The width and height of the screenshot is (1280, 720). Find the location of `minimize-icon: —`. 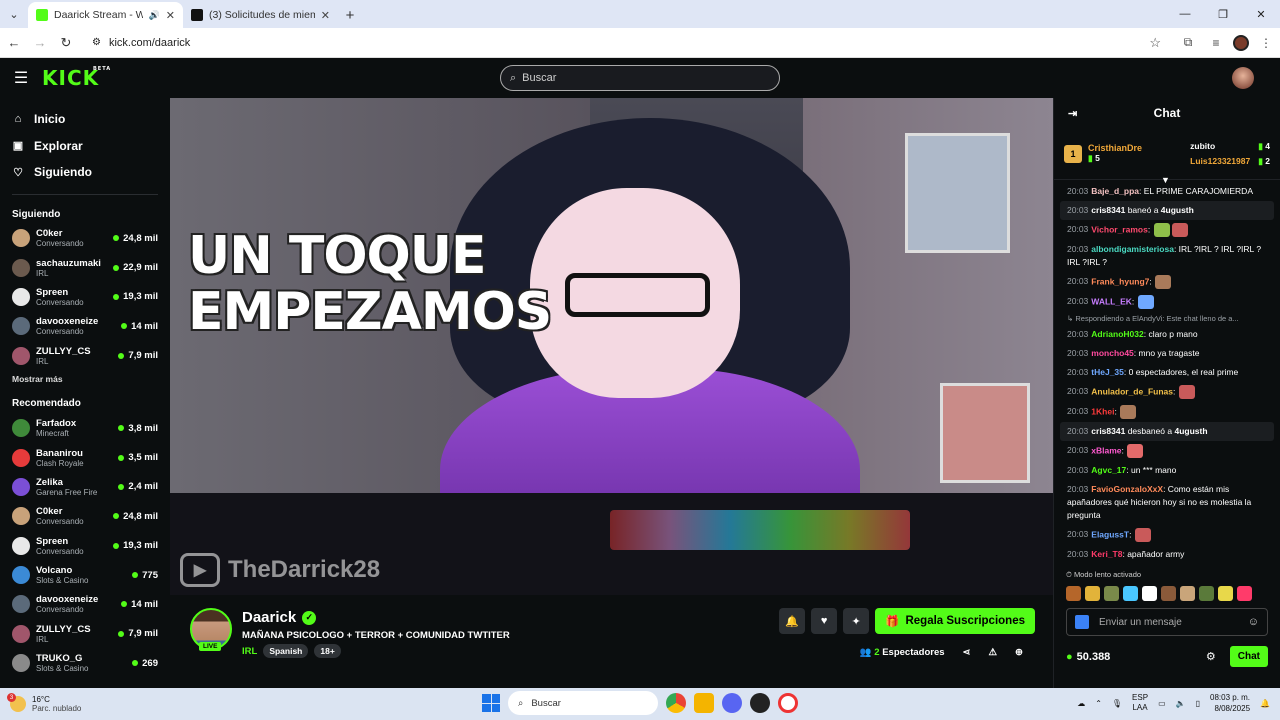

minimize-icon: — is located at coordinates (1185, 14).